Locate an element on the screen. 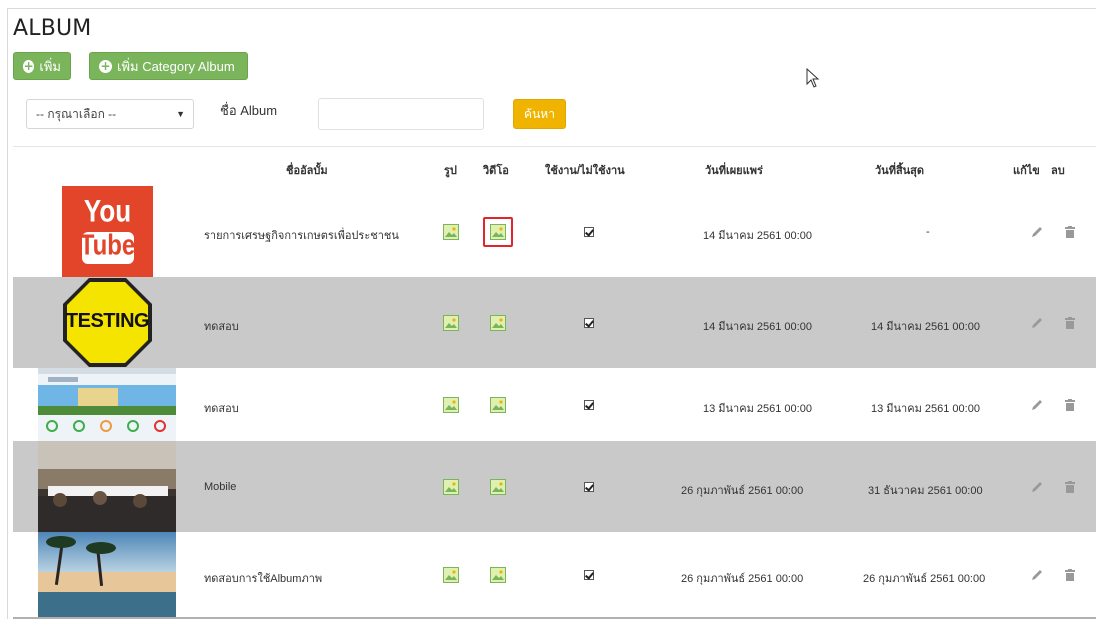  header-publish-date: วันที่เผยแพร่ is located at coordinates (734, 171).